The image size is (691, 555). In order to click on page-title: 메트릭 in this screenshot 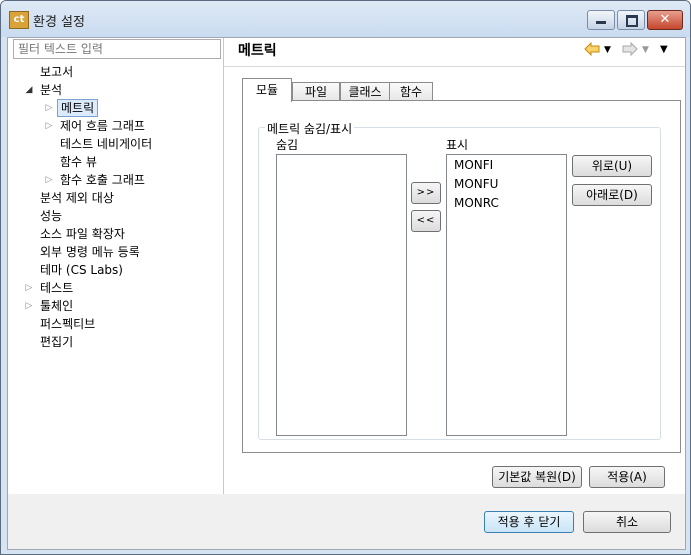, I will do `click(257, 51)`.